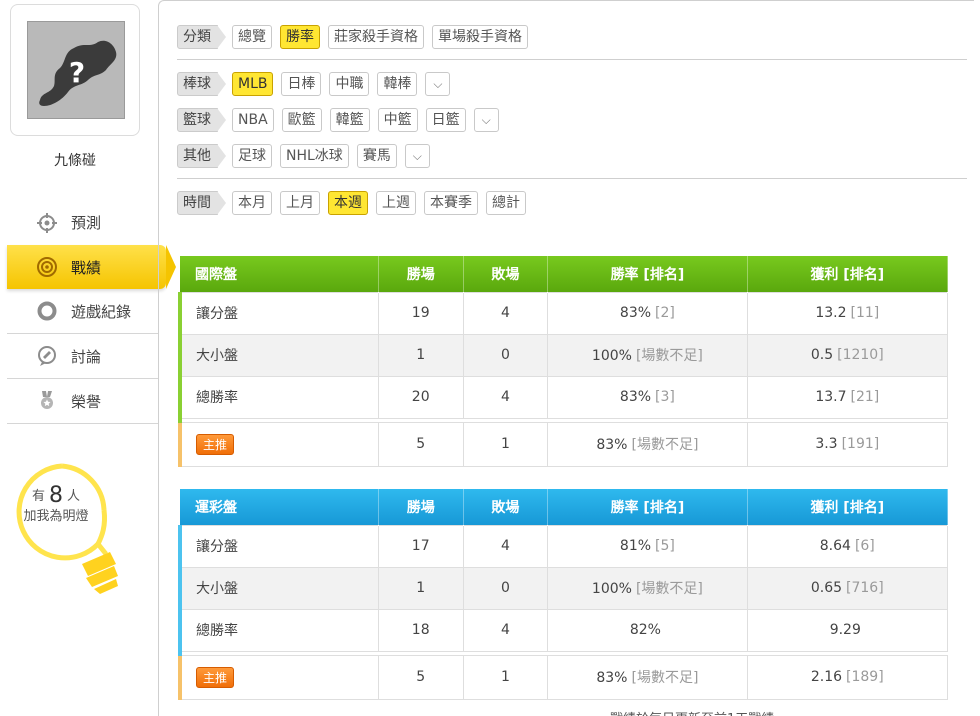 Image resolution: width=980 pixels, height=716 pixels. What do you see at coordinates (348, 203) in the screenshot?
I see `time-this-week: 本週` at bounding box center [348, 203].